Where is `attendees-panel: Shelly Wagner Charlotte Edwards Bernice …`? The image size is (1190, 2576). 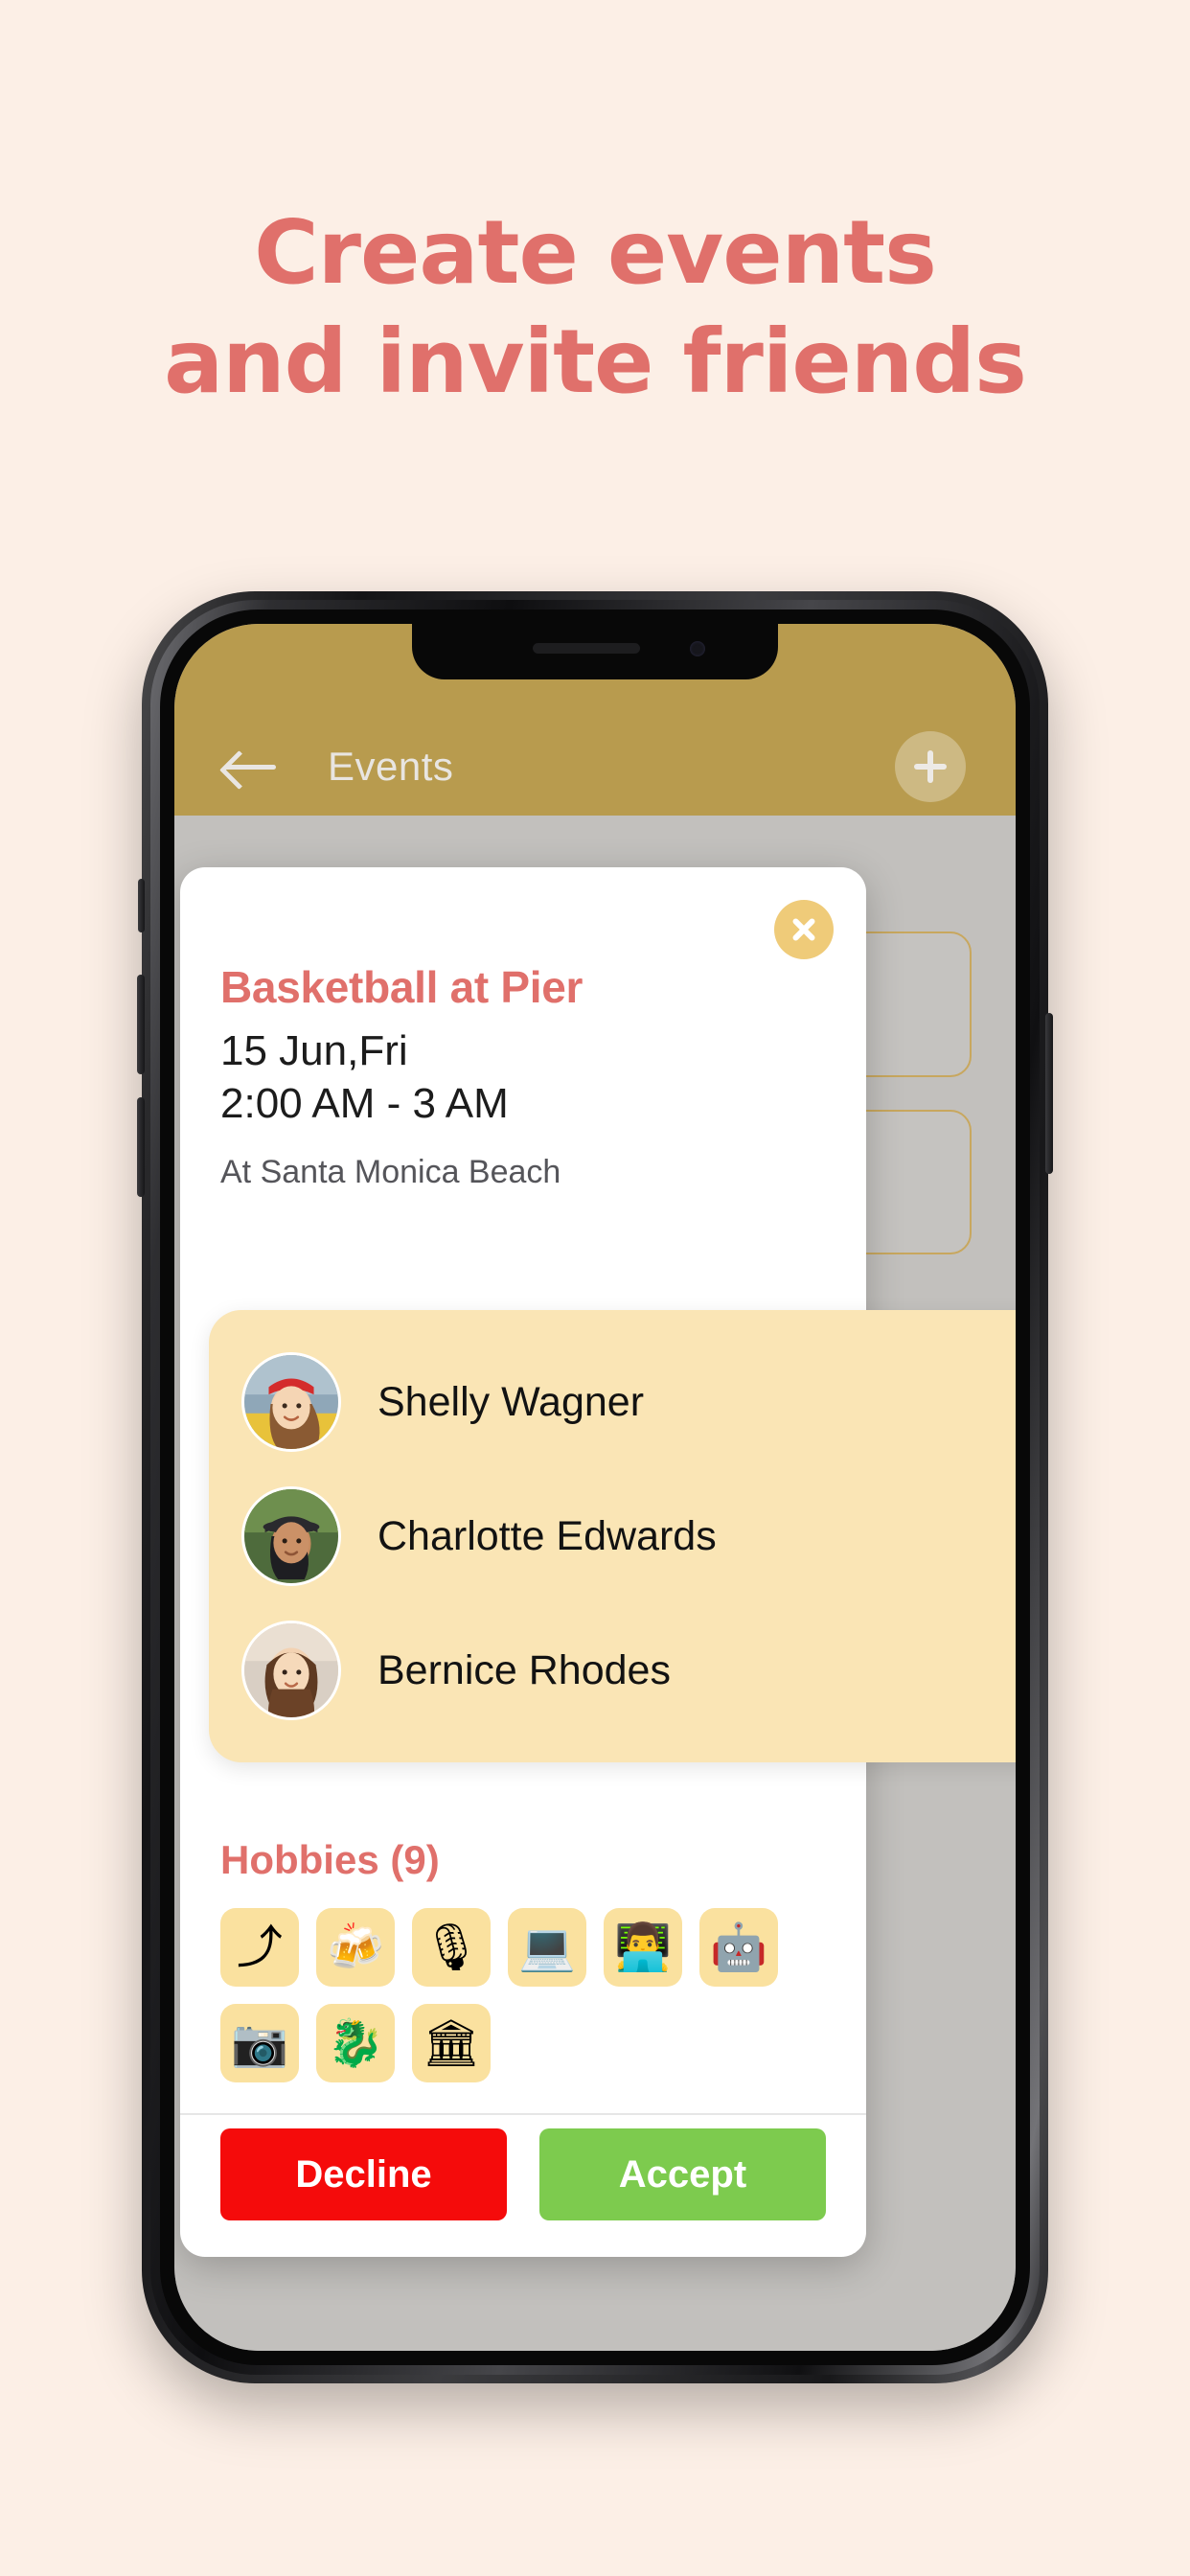
attendees-panel: Shelly Wagner Charlotte Edwards Bernice … is located at coordinates (612, 1536).